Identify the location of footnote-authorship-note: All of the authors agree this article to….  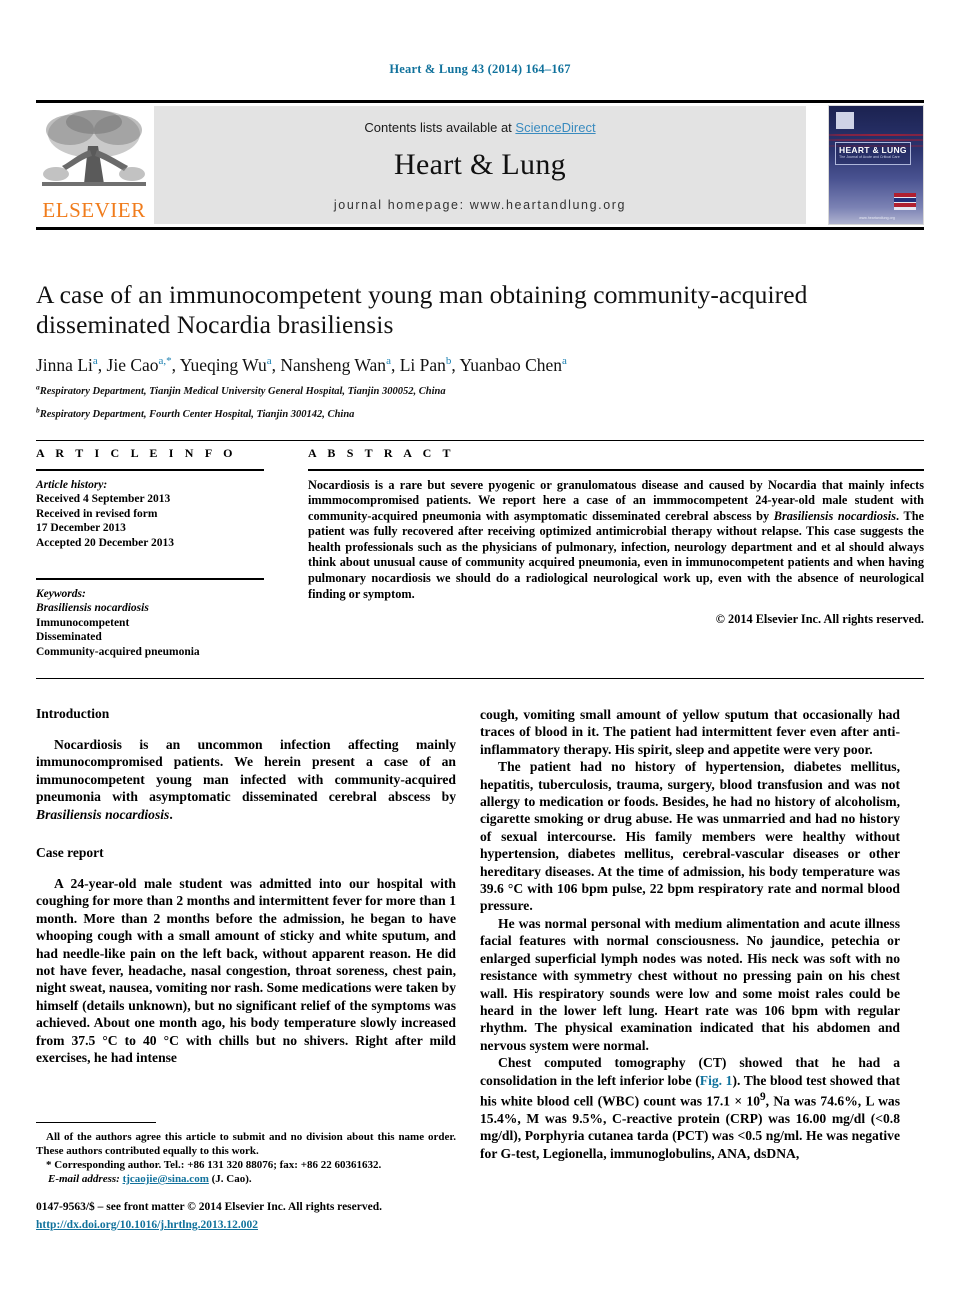
(246, 1144).